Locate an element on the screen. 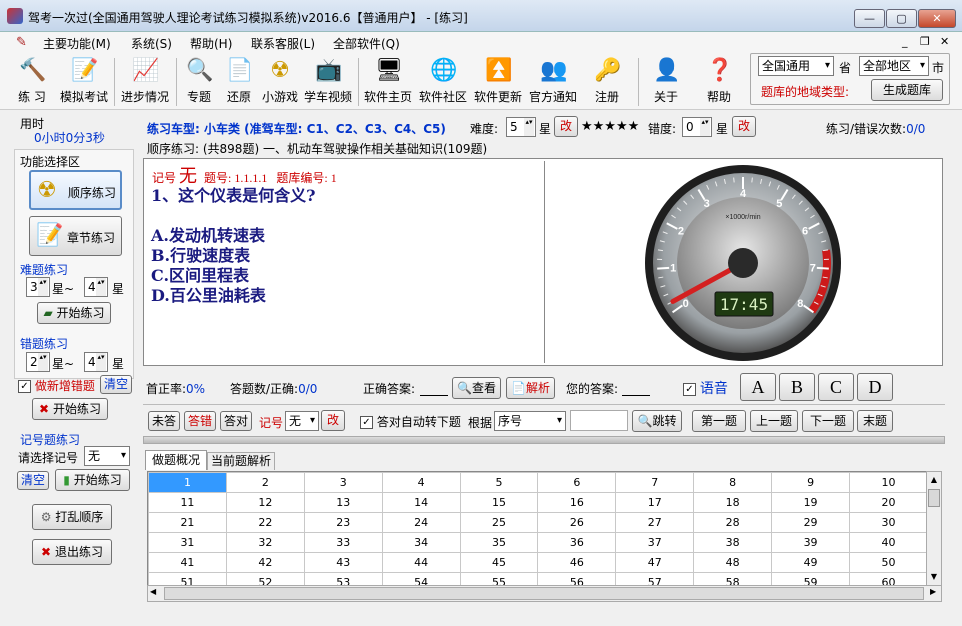 The image size is (962, 626). question-cell: 34 is located at coordinates (421, 542).